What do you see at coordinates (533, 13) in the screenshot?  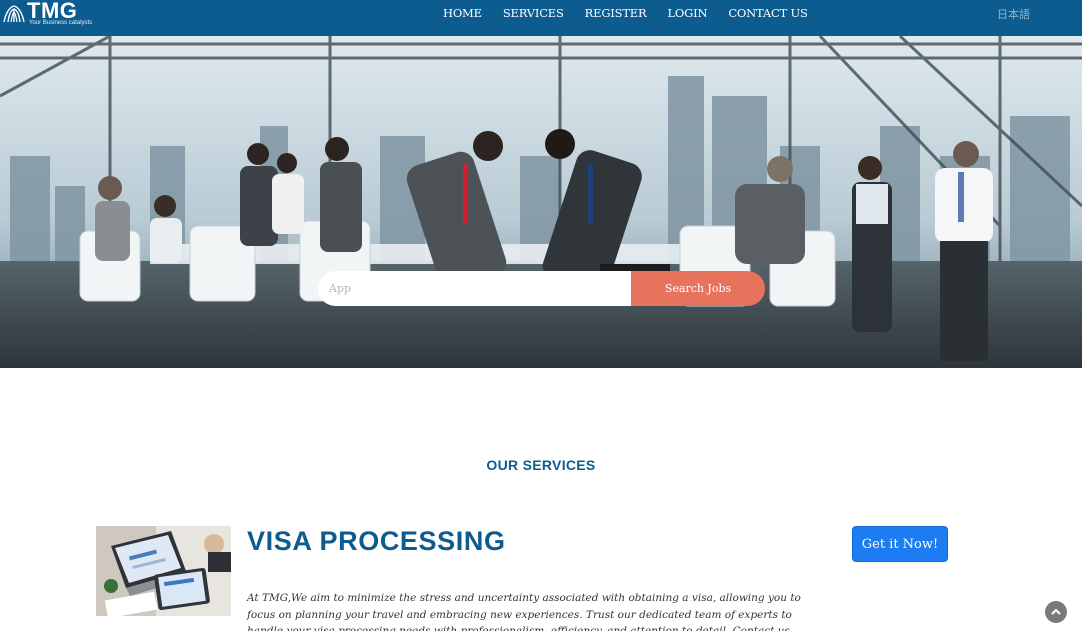 I see `nav-services: SERVICES` at bounding box center [533, 13].